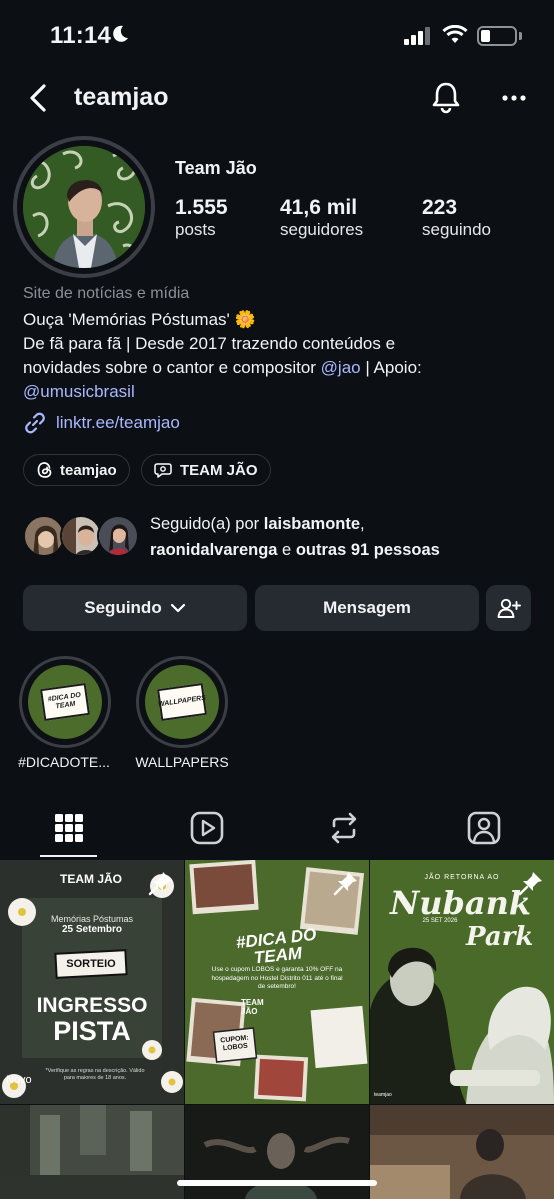 The width and height of the screenshot is (554, 1199). Describe the element at coordinates (81, 35) in the screenshot. I see `status-time: 11:14` at that location.